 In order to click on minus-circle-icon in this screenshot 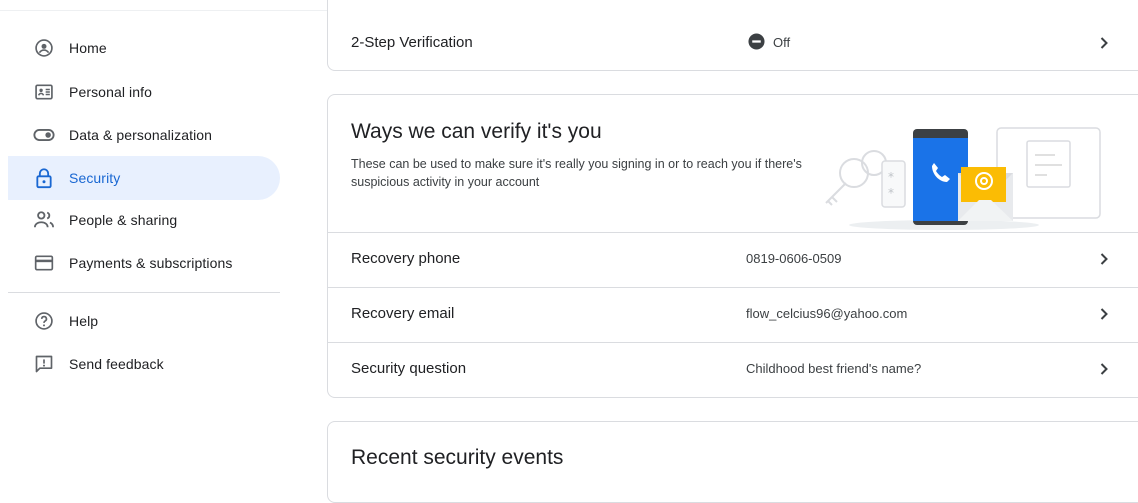, I will do `click(756, 44)`.